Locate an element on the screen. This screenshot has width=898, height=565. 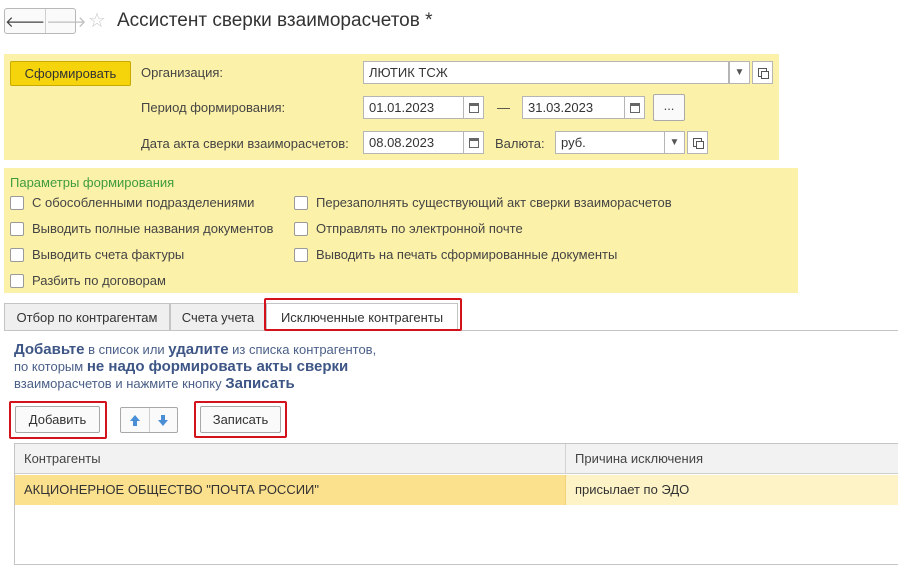
highlight-frame-tab is located at coordinates (363, 314).